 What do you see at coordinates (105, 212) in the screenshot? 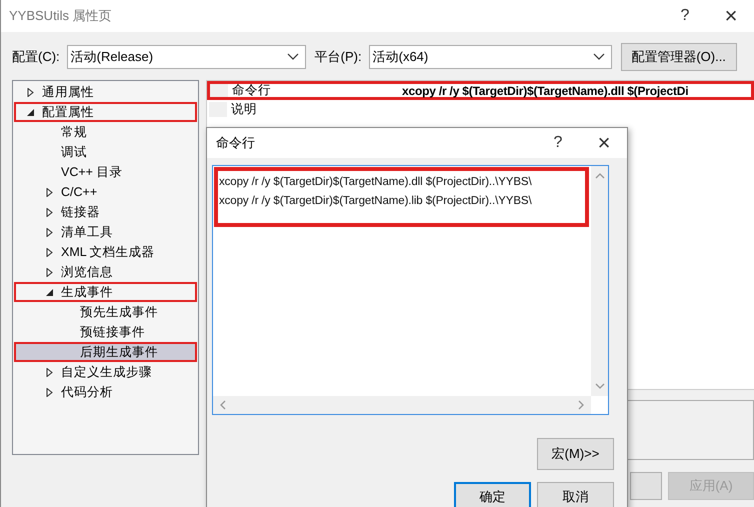
I see `tree-item: 链接器` at bounding box center [105, 212].